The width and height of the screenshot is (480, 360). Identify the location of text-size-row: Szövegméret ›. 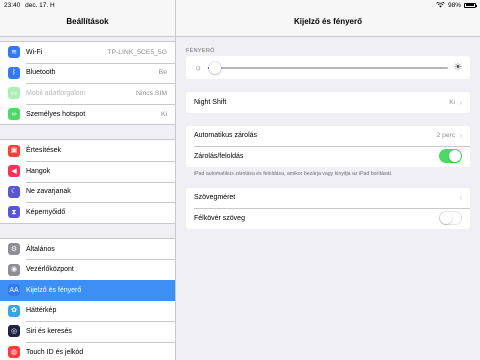
(328, 198).